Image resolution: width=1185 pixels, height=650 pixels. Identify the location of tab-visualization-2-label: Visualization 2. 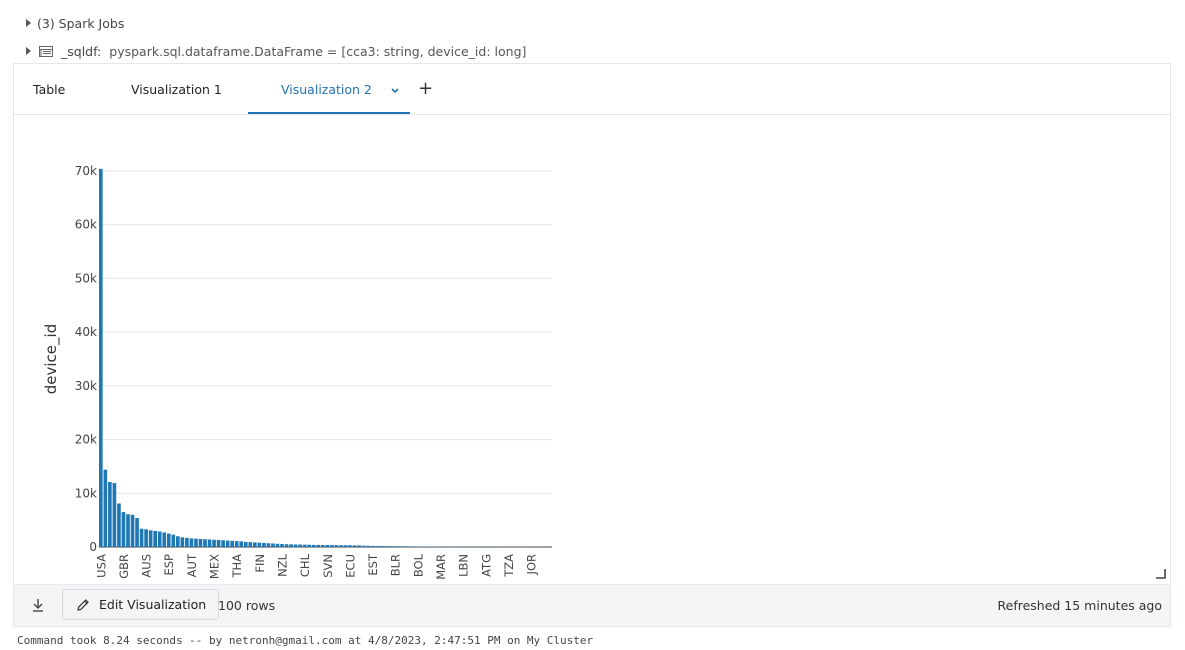
(326, 89).